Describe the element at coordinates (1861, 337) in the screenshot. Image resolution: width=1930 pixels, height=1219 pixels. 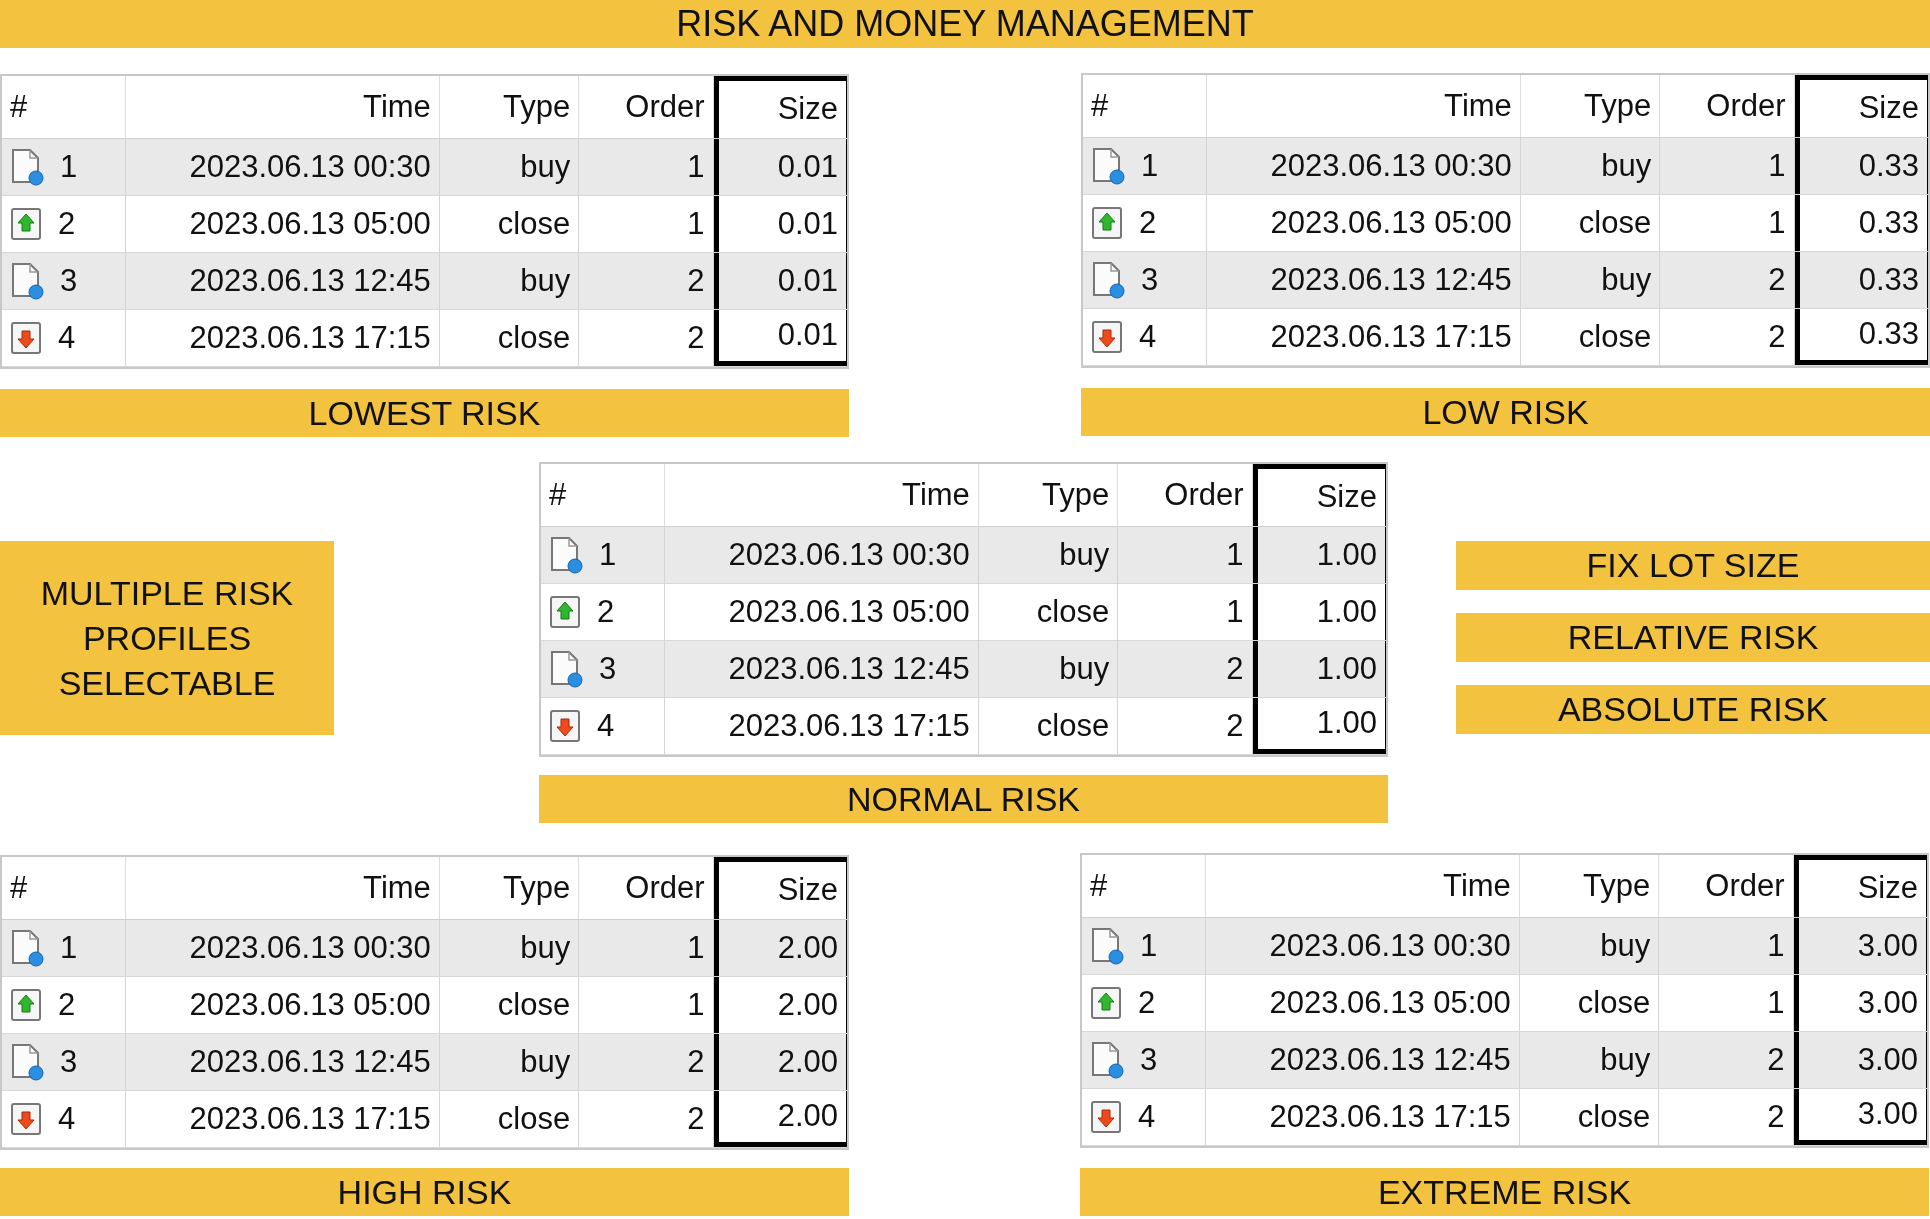
I see `table-cell: 0.33` at that location.